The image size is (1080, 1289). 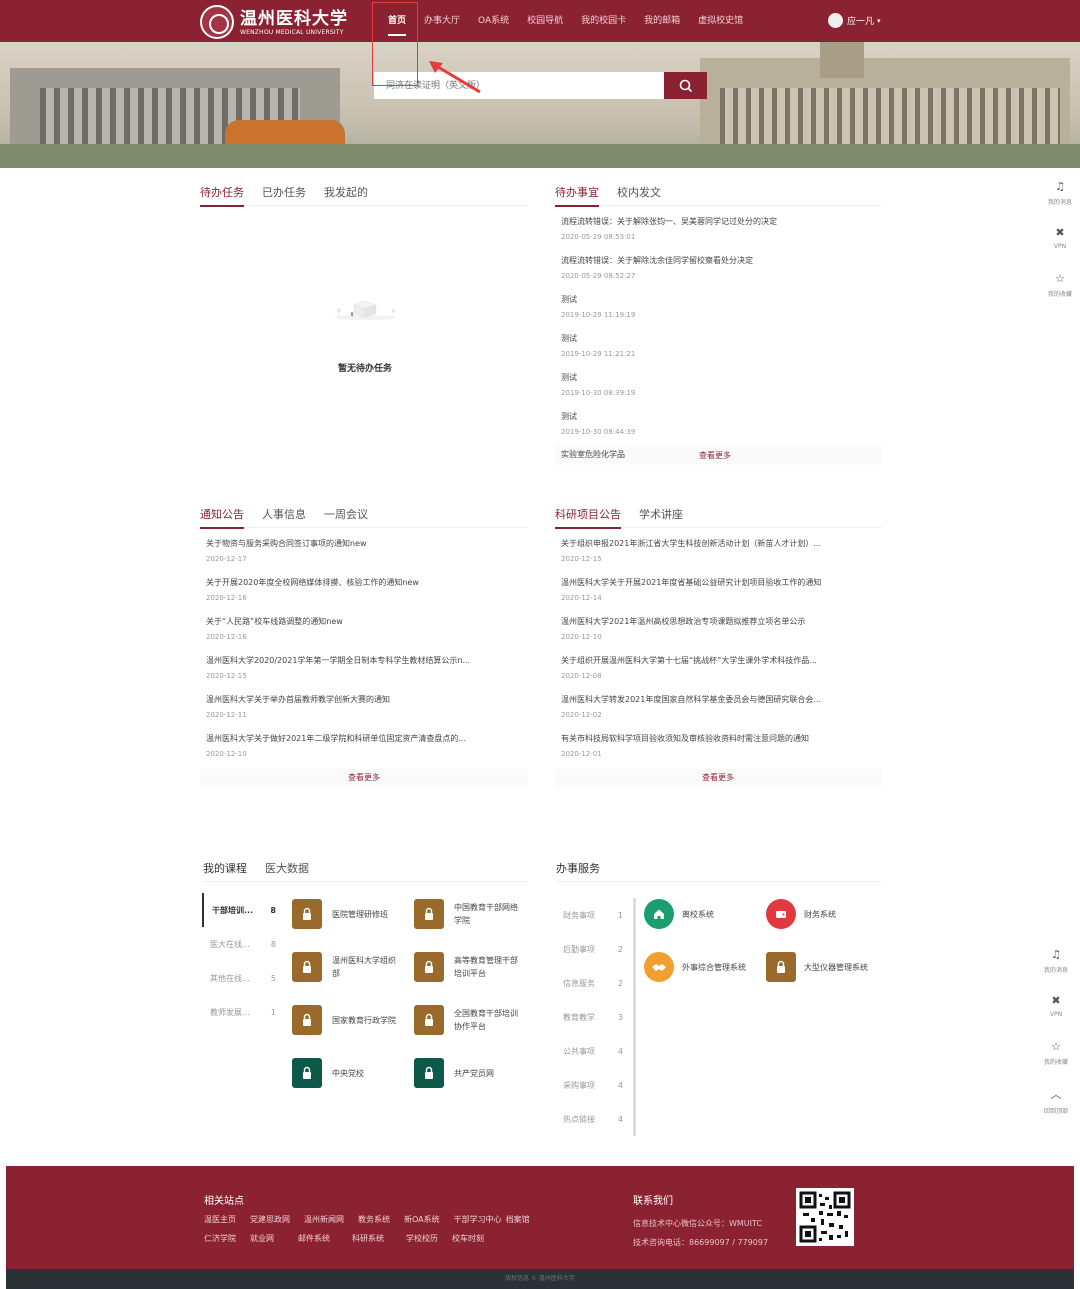 I want to click on service-category-item: 热点链接 4, so click(x=594, y=1119).